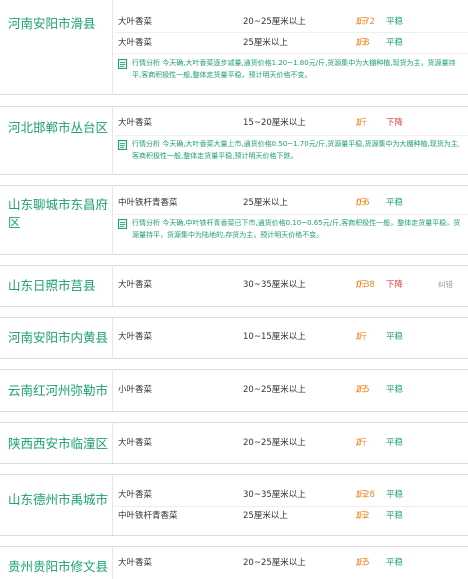  What do you see at coordinates (59, 24) in the screenshot?
I see `region-label: 河南安阳市滑县` at bounding box center [59, 24].